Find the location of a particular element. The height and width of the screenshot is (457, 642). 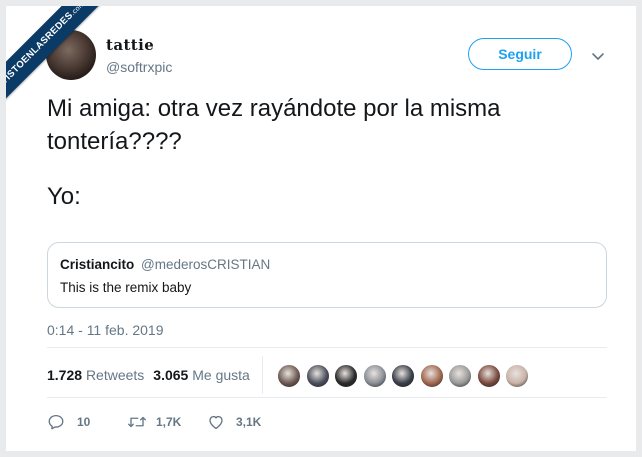

reply-icon is located at coordinates (56, 422).